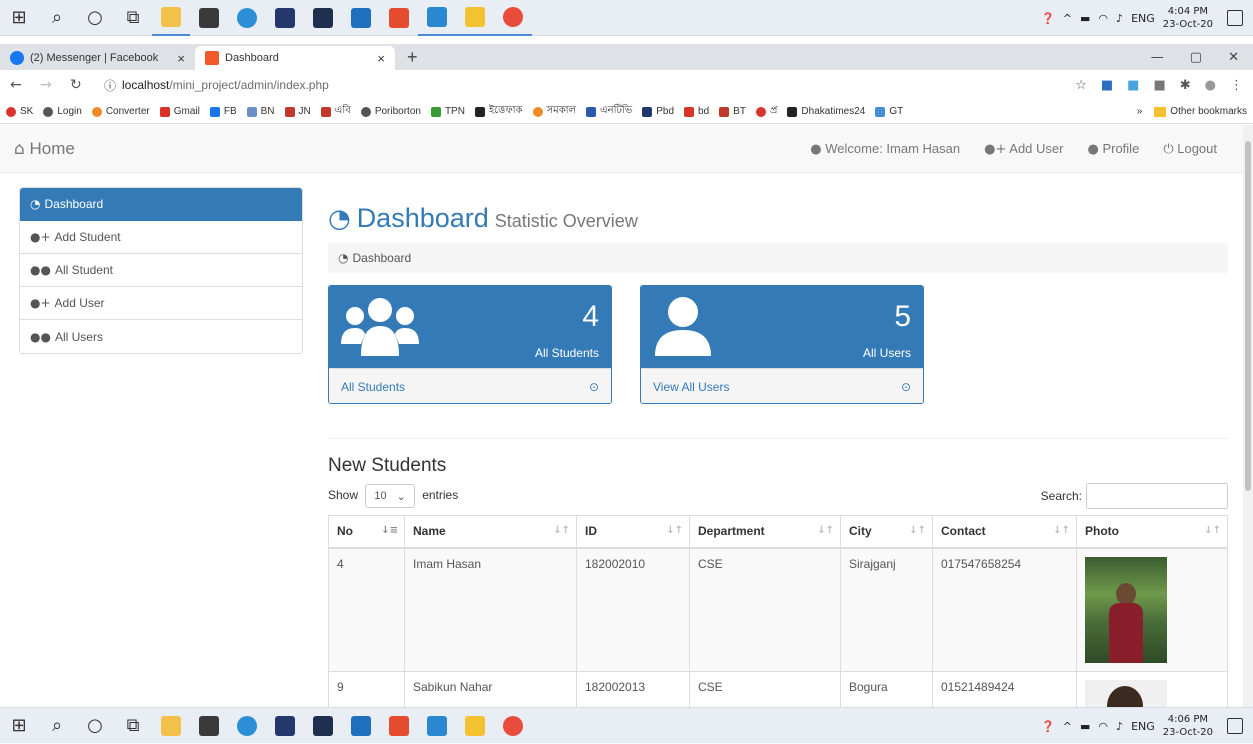 This screenshot has height=744, width=1253. Describe the element at coordinates (826, 111) in the screenshot. I see `bookmark: Dhakatimes24` at that location.